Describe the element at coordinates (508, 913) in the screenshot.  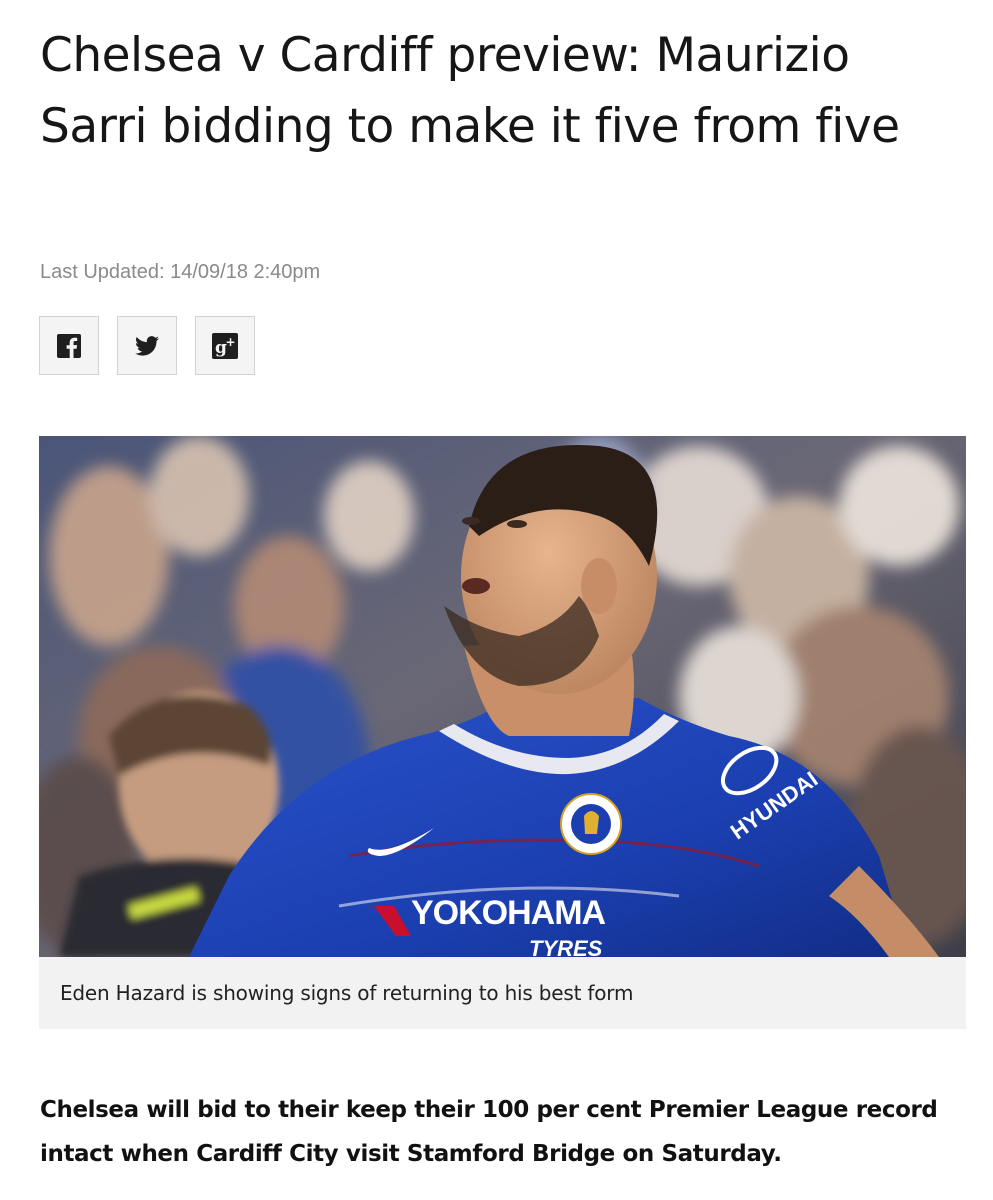
I see `shirt-sponsor-text: YOKOHAMA` at that location.